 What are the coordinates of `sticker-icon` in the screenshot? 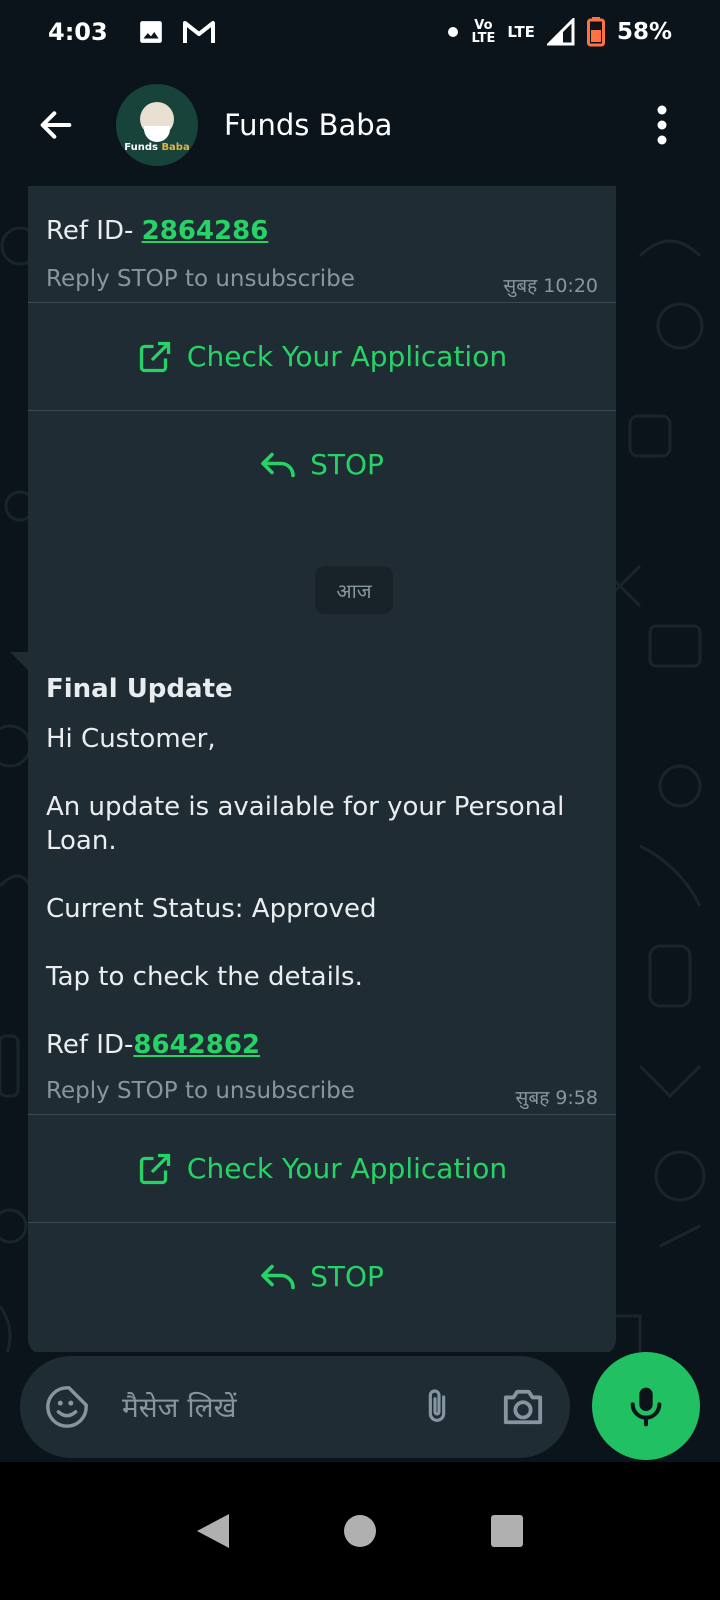 It's located at (67, 1407).